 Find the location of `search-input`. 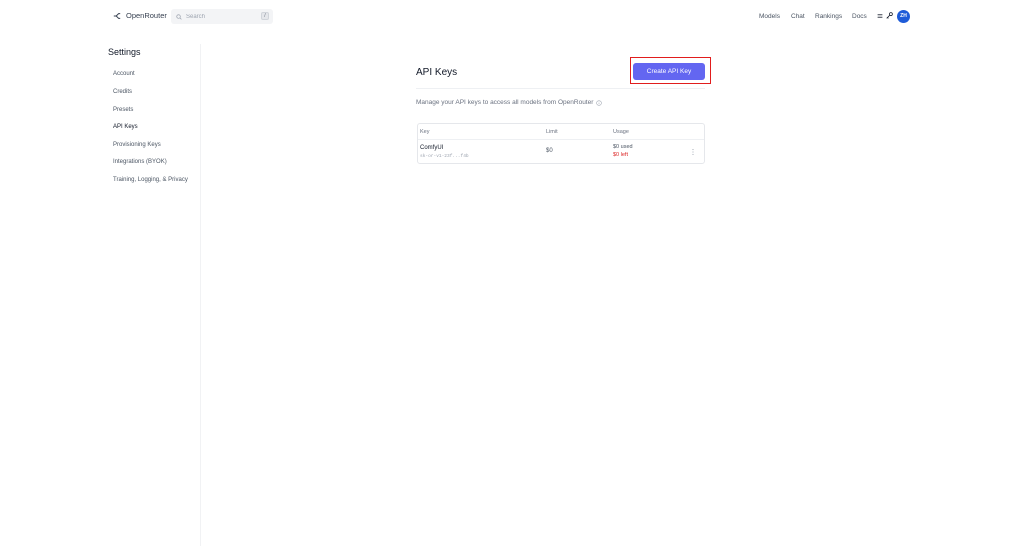

search-input is located at coordinates (221, 16).